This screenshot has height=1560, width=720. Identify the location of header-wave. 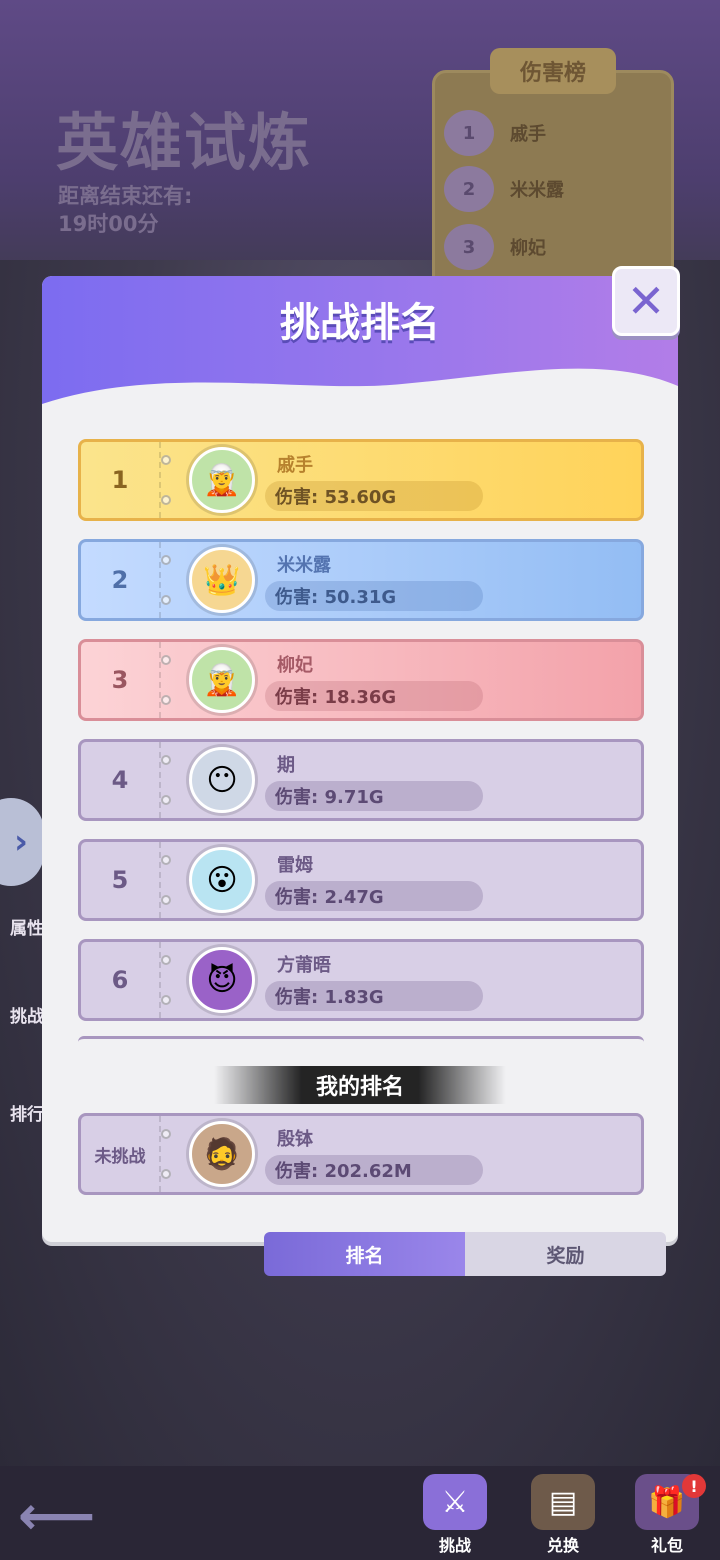
(360, 401).